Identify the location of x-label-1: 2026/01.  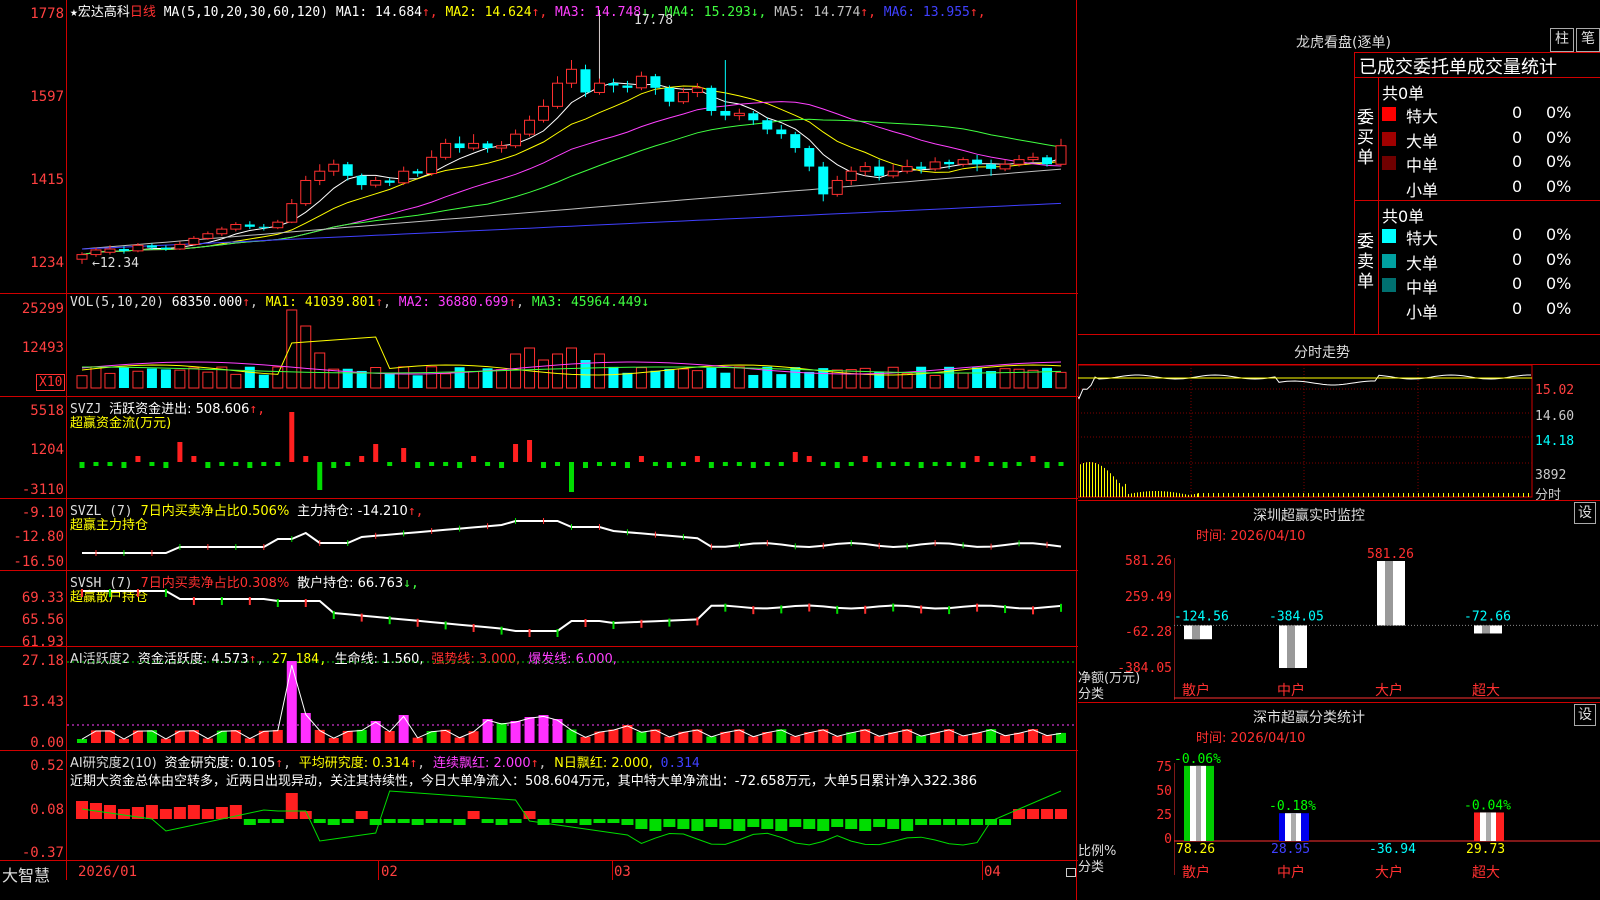
(108, 872).